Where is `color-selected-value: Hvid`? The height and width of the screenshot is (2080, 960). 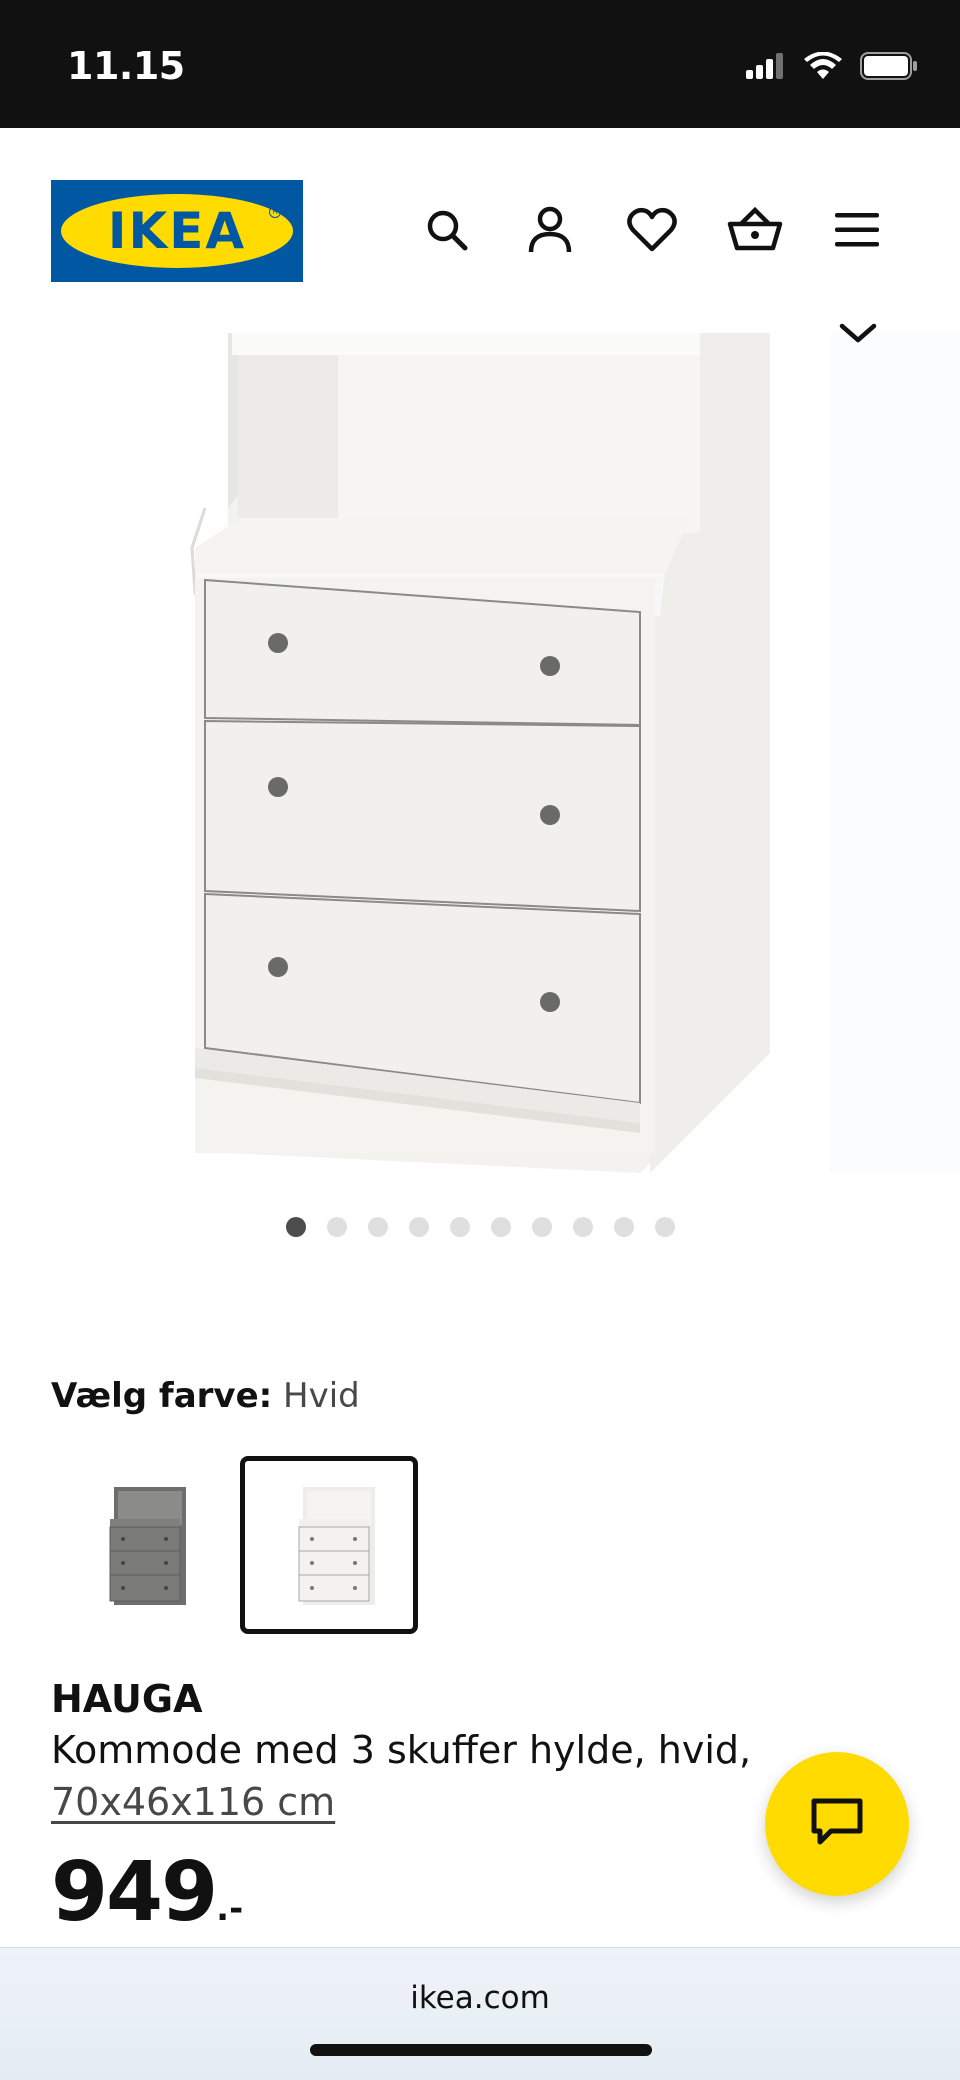 color-selected-value: Hvid is located at coordinates (321, 1396).